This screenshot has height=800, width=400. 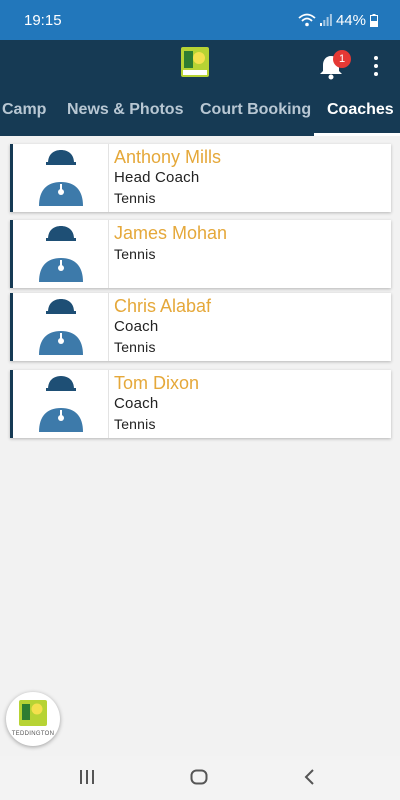 I want to click on signal-icon, so click(x=325, y=20).